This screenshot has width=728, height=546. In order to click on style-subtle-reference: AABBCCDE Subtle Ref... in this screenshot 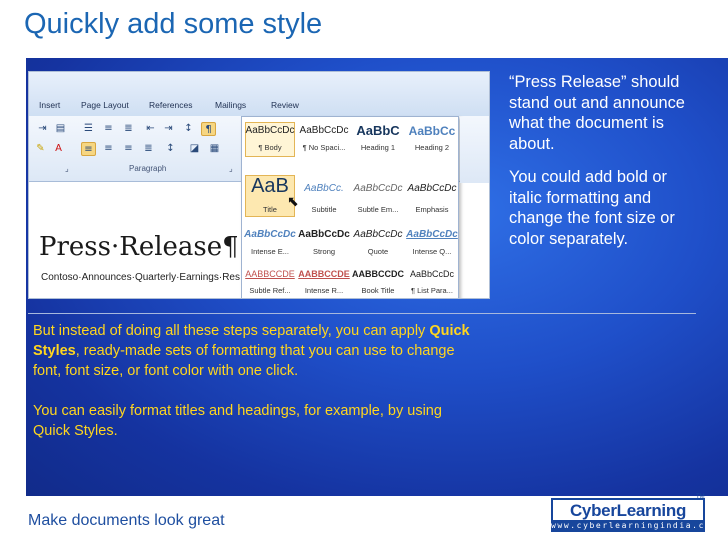, I will do `click(270, 283)`.